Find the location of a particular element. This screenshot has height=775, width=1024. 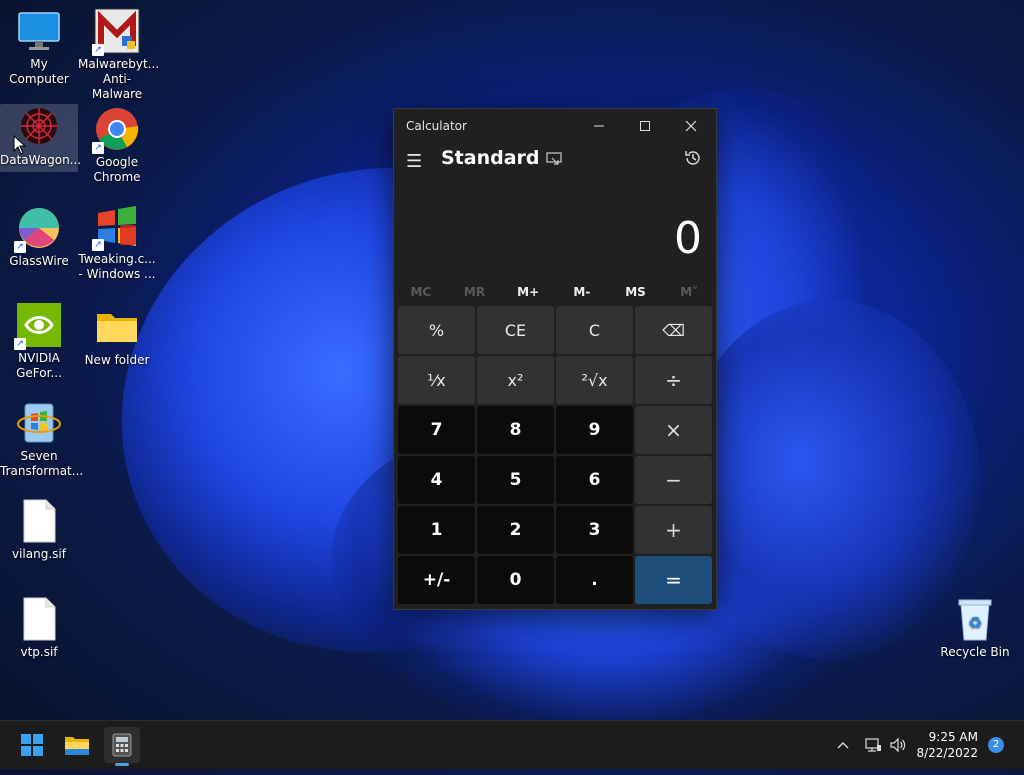

taskbar: 9:25 AM 8/22/2022 2 is located at coordinates (512, 744).